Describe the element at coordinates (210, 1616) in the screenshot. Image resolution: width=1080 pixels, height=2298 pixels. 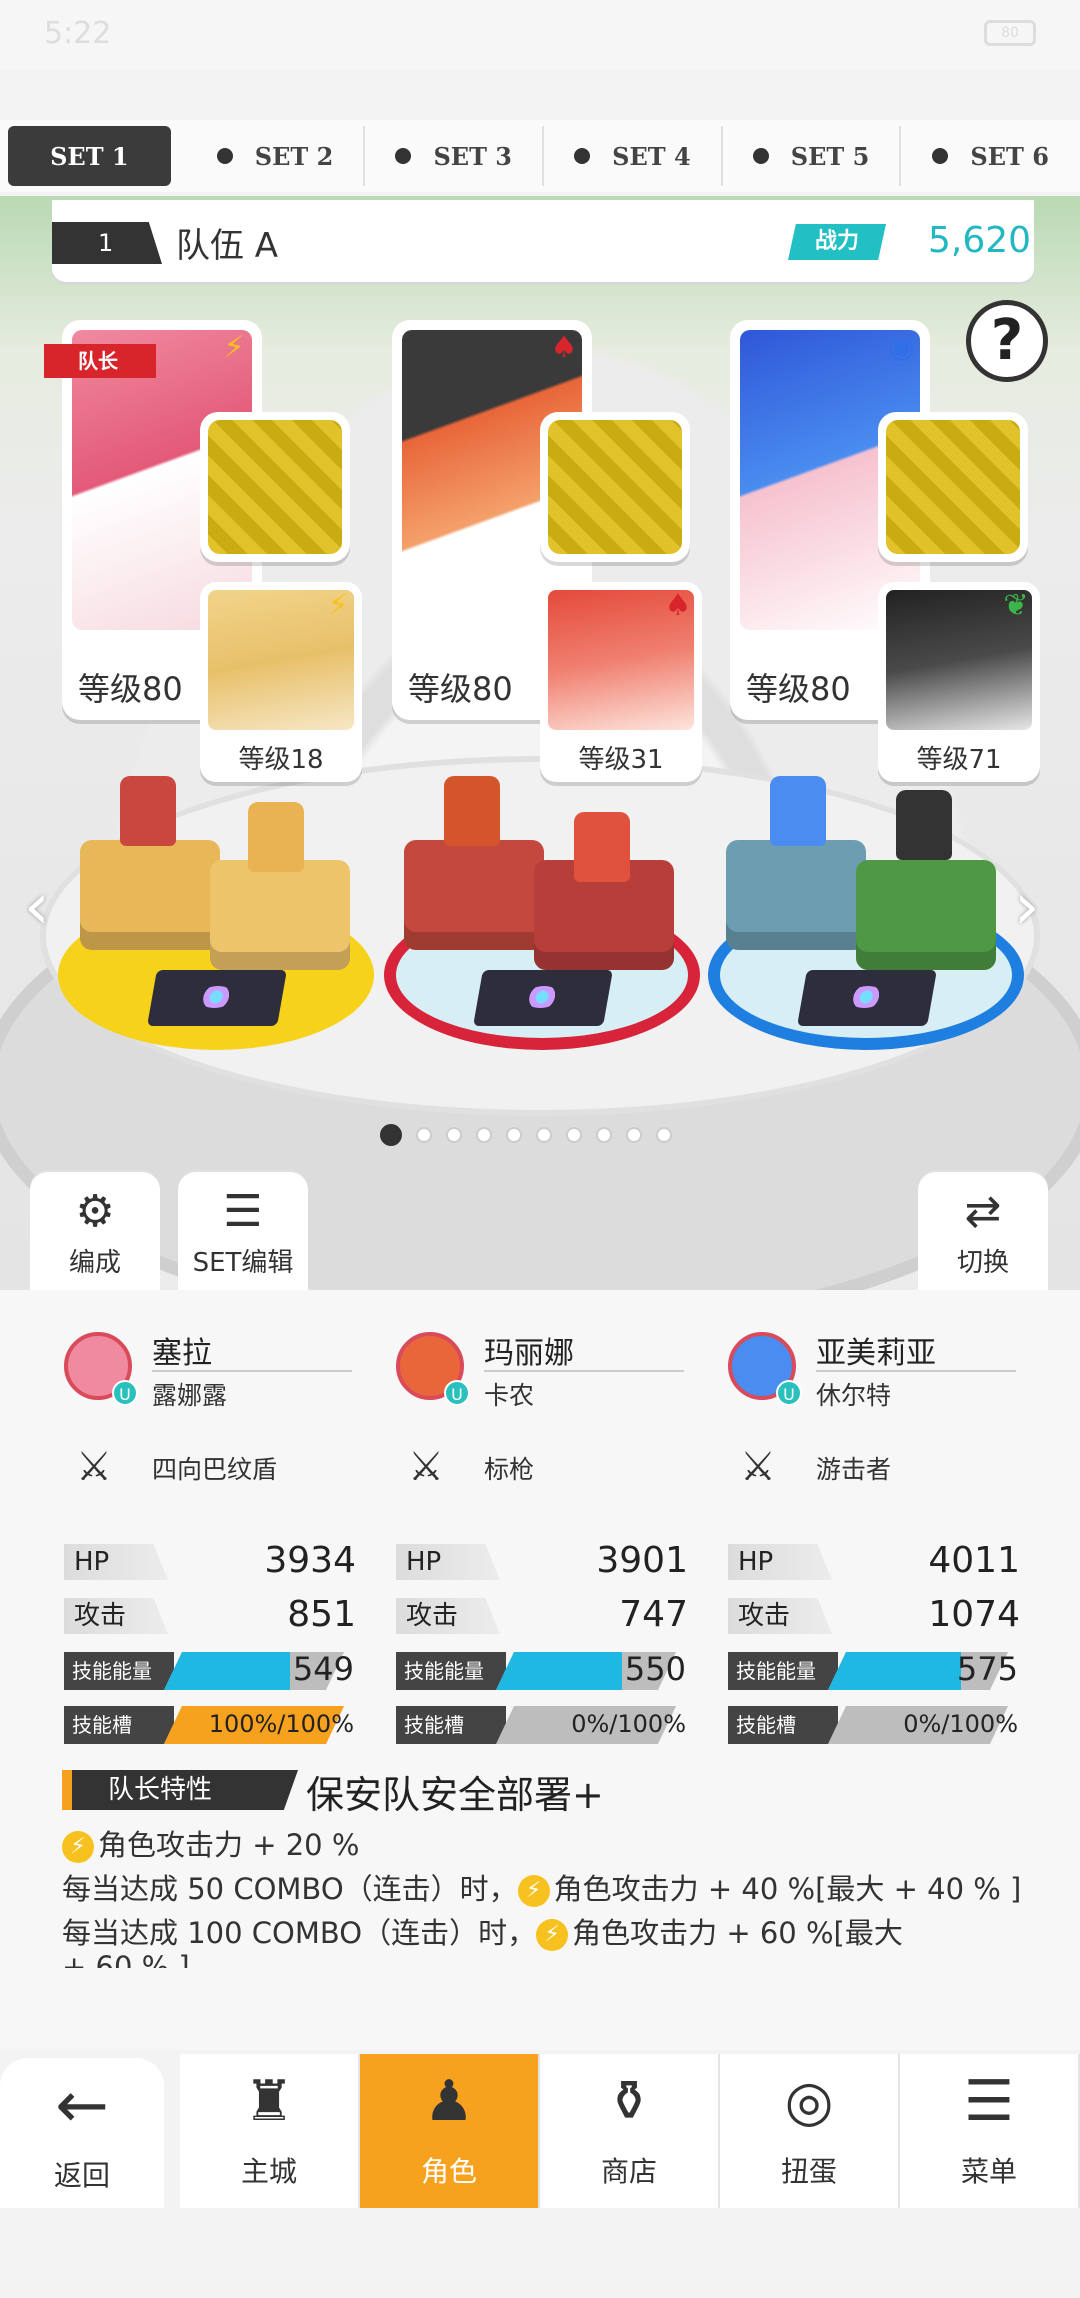
I see `attack-stat: 攻击 851` at that location.